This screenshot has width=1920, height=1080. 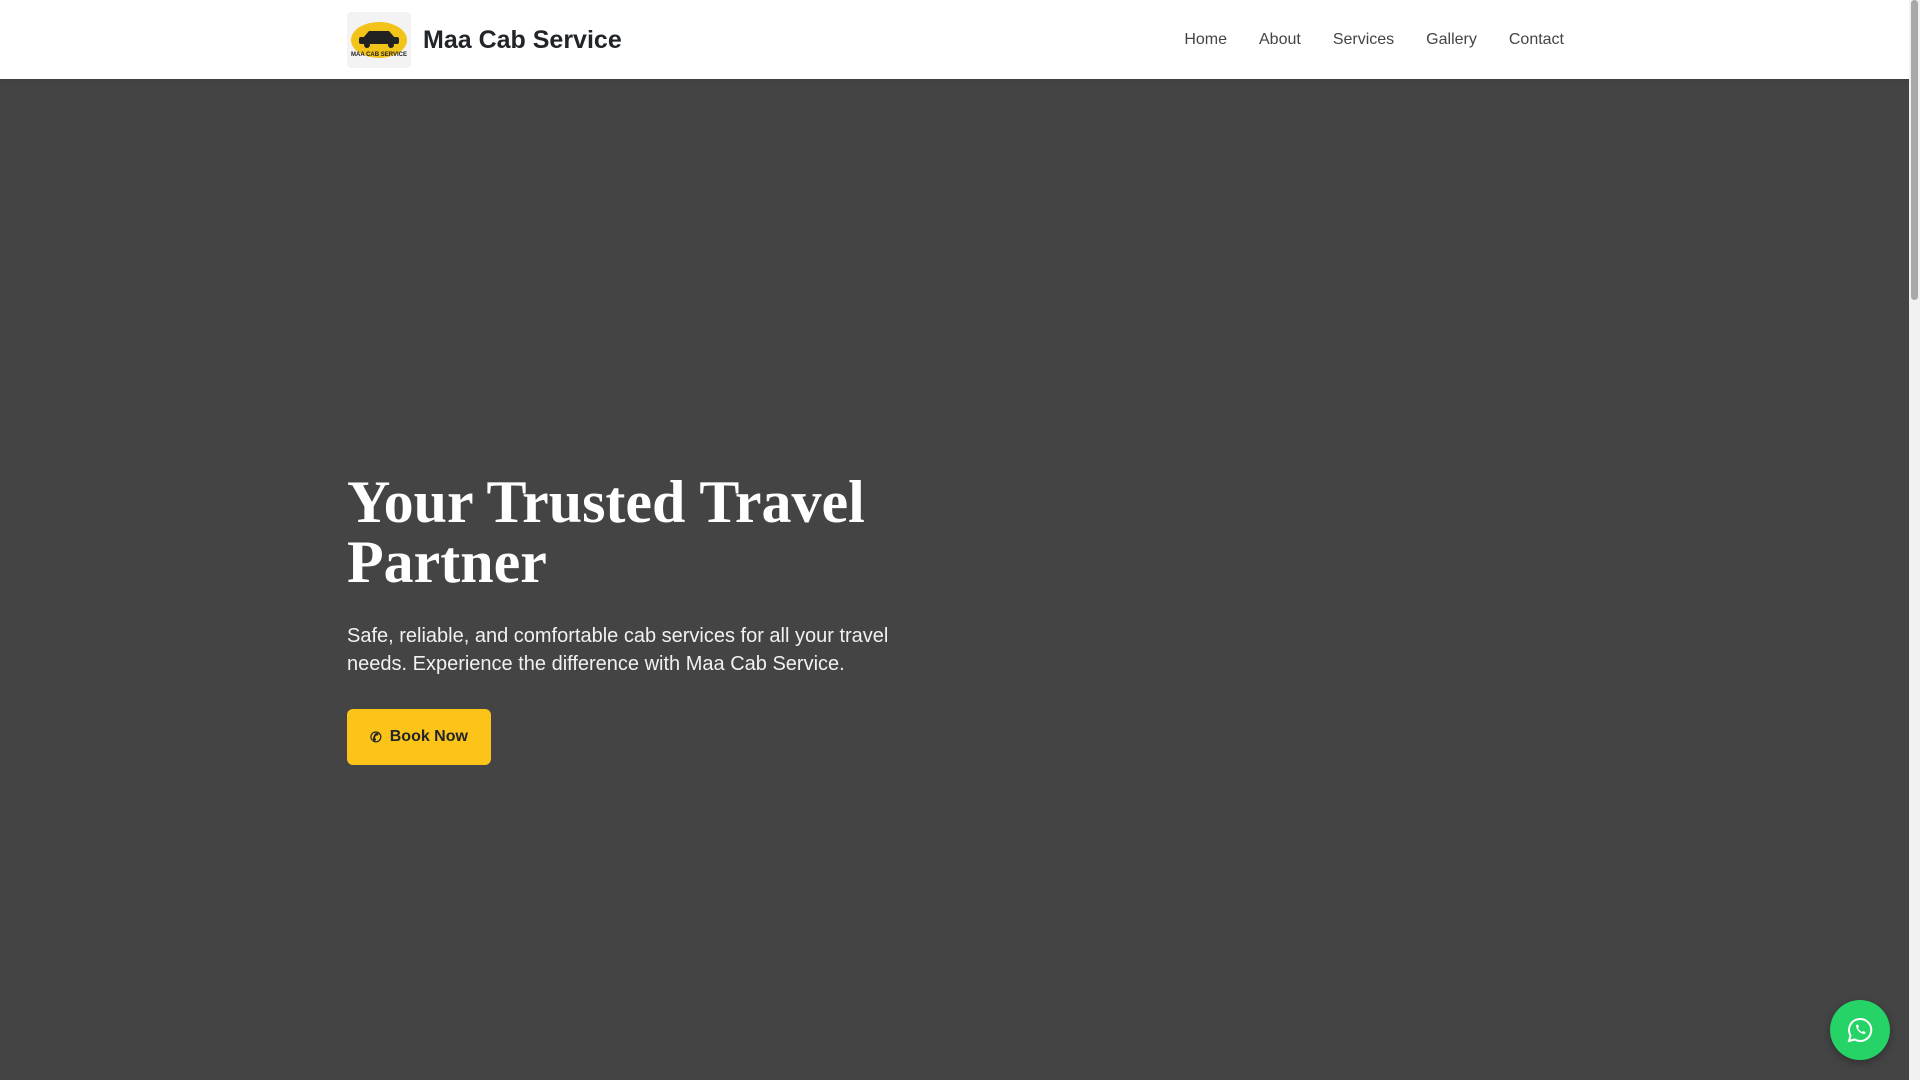 What do you see at coordinates (379, 55) in the screenshot?
I see `logo-text: MAA CAB SERVICE` at bounding box center [379, 55].